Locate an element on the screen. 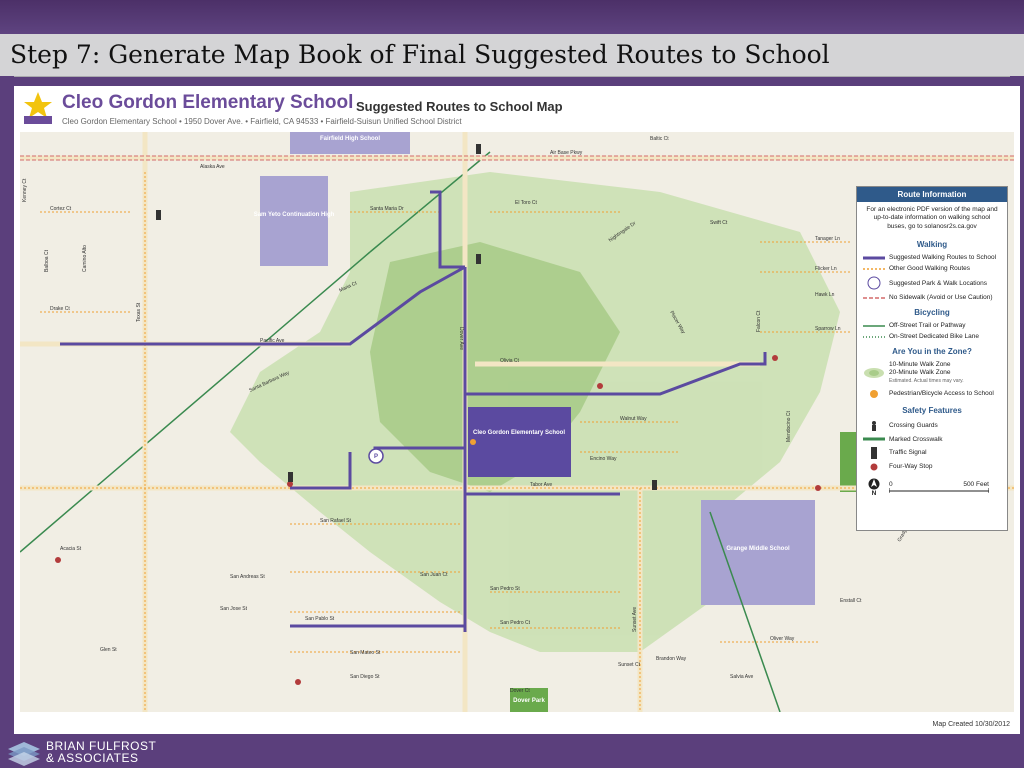  street-label-sparrow: Sparrow Ln is located at coordinates (828, 329).